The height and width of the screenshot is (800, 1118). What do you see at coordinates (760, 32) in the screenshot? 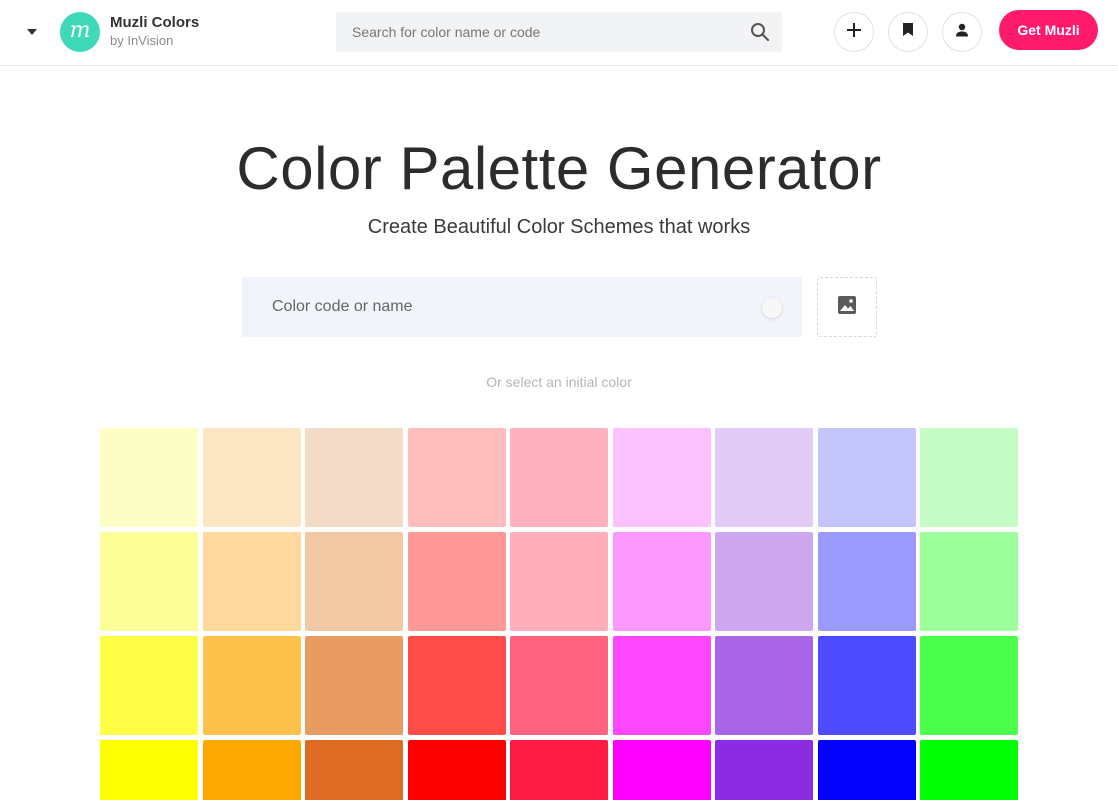
I see `search-icon` at bounding box center [760, 32].